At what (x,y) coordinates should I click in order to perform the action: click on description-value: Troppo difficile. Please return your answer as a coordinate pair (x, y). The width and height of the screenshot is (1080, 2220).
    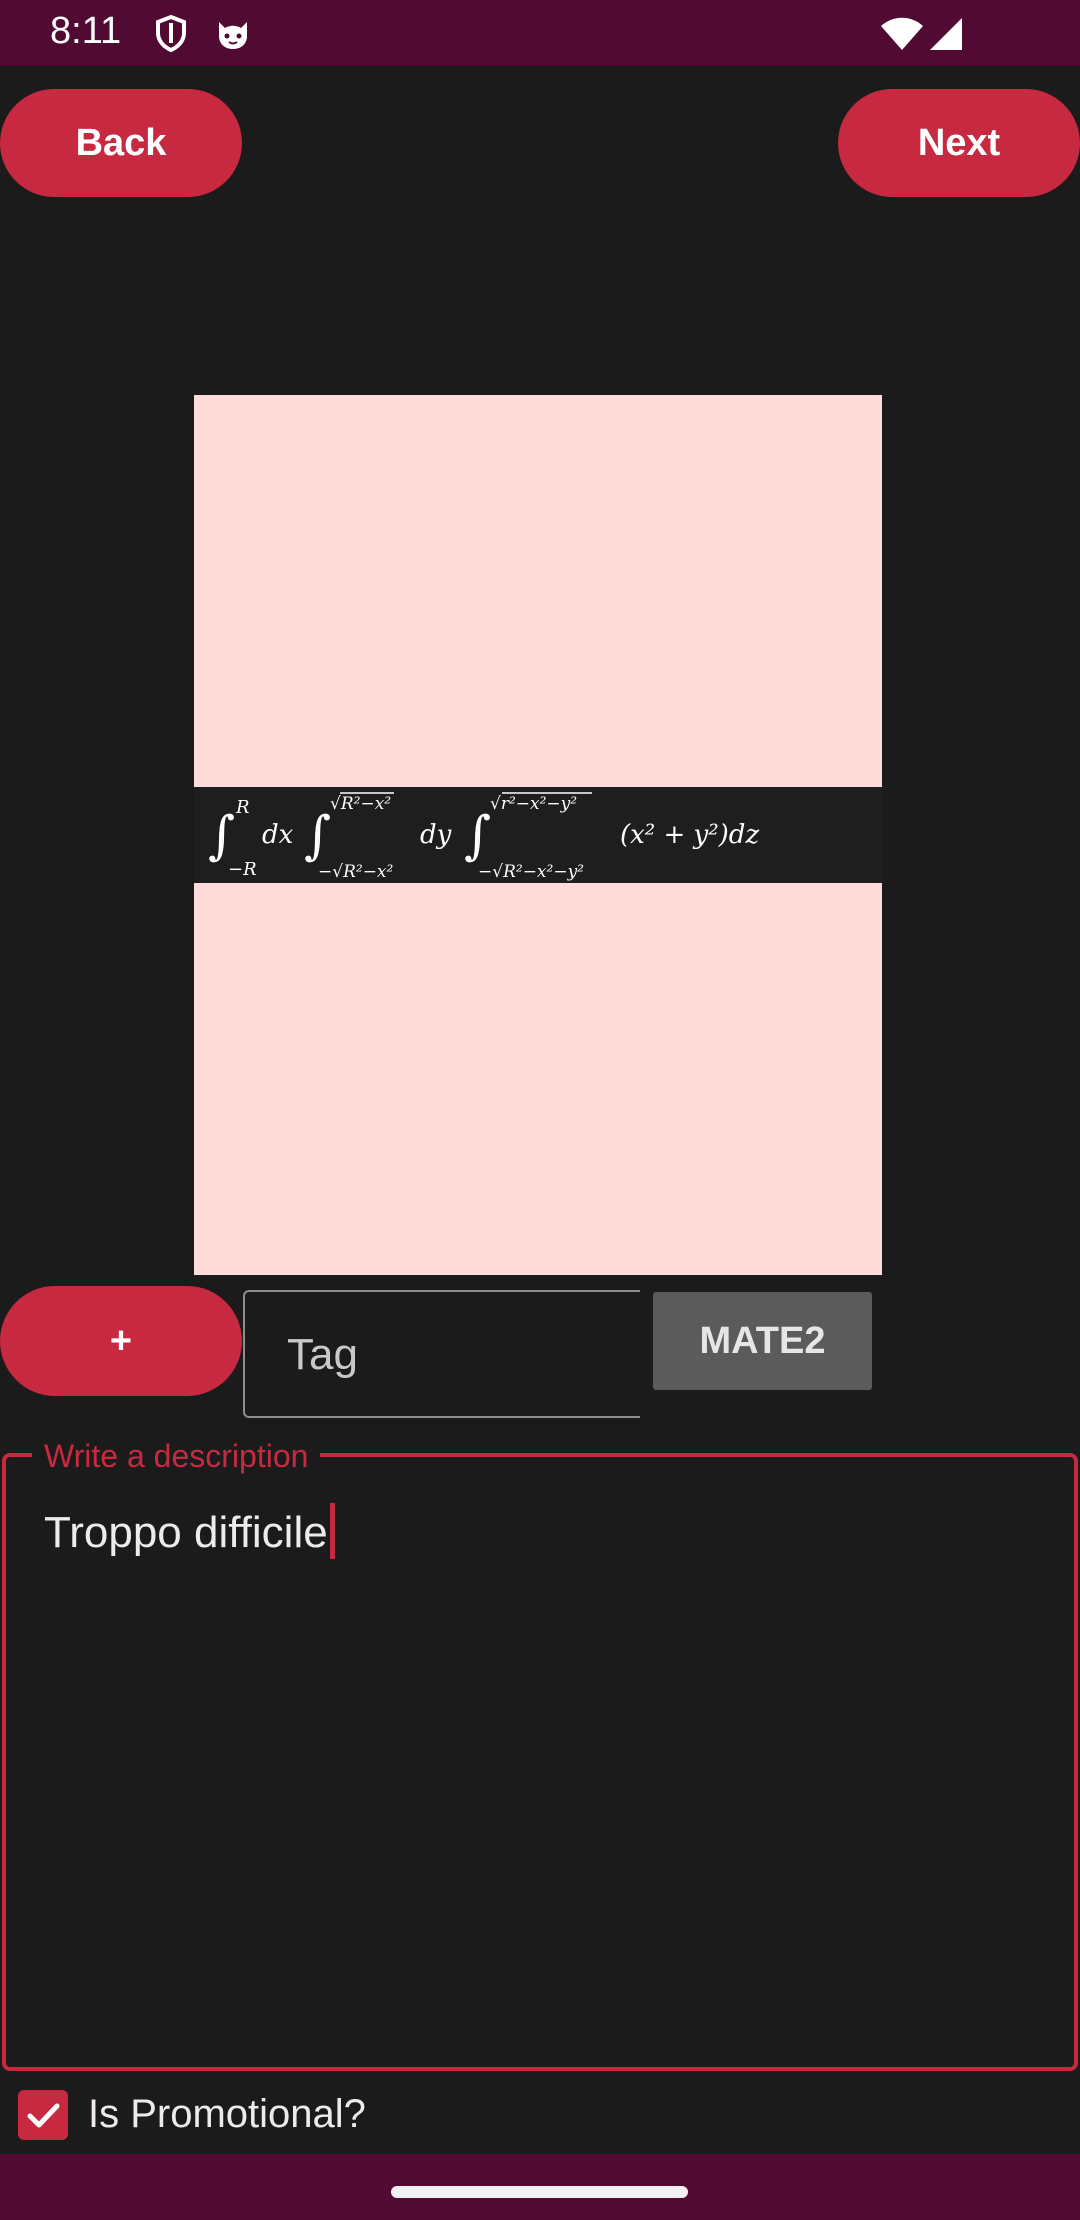
    Looking at the image, I should click on (189, 1531).